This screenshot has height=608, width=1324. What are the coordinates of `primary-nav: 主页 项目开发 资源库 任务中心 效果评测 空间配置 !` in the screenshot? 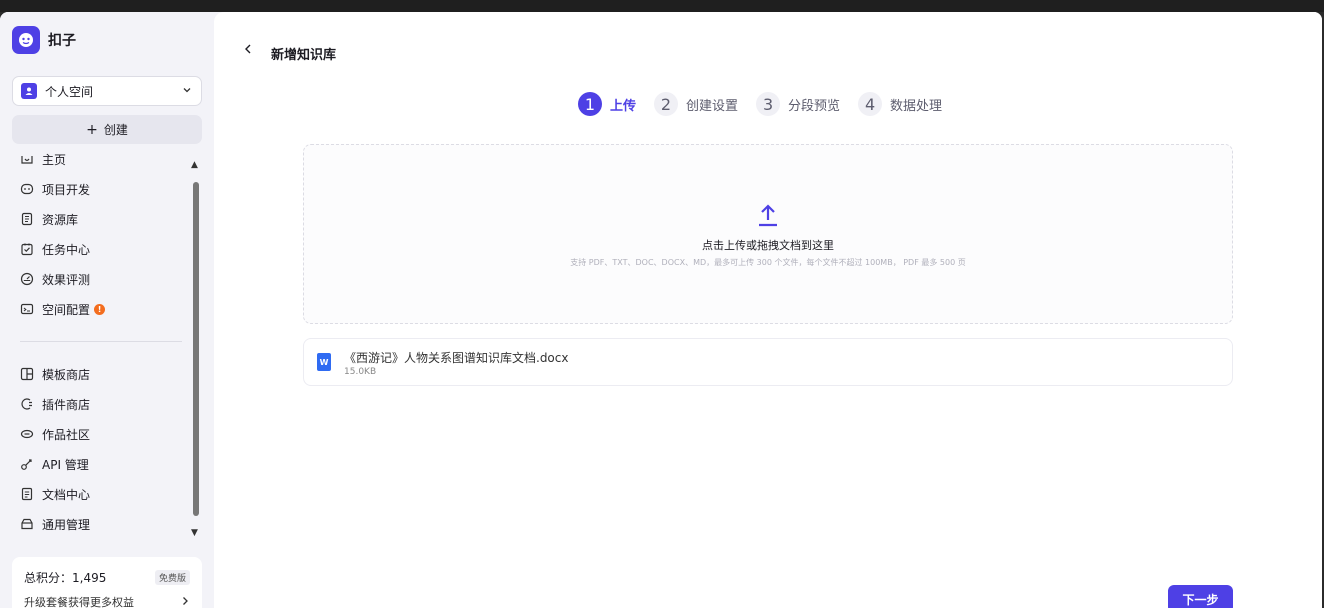 It's located at (100, 234).